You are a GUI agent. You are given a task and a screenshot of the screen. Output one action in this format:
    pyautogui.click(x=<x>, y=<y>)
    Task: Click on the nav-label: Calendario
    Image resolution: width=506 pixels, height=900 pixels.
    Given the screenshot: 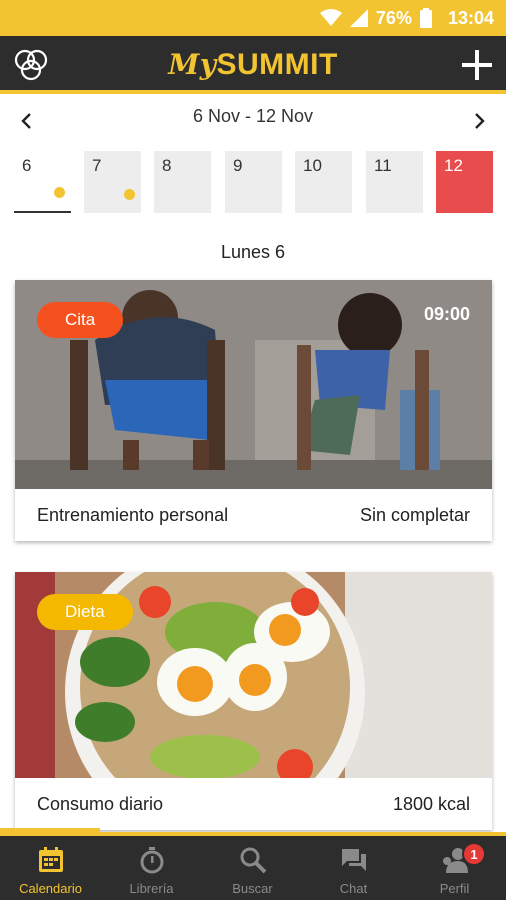 What is the action you would take?
    pyautogui.click(x=50, y=888)
    